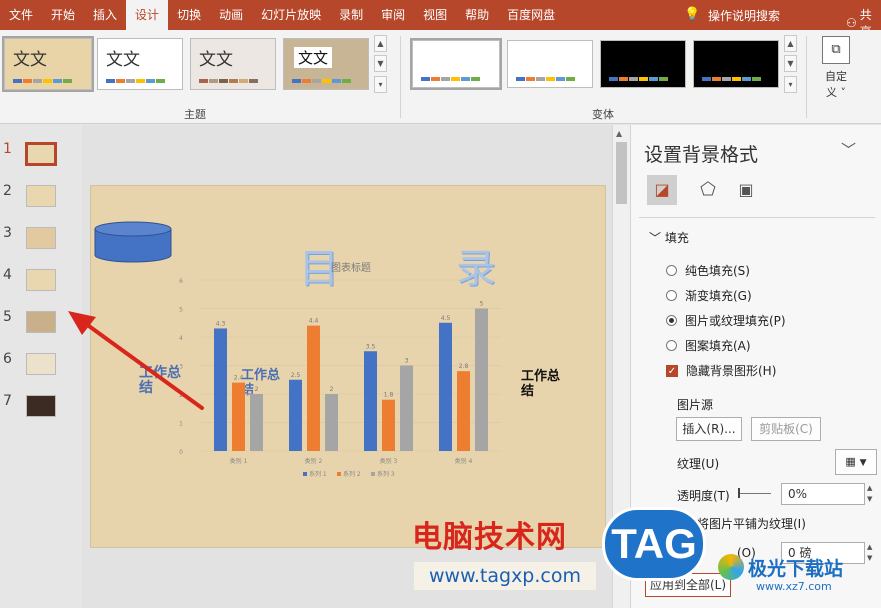 The image size is (881, 608). What do you see at coordinates (313, 388) in the screenshot?
I see `bar-系列 2-类别 2` at bounding box center [313, 388].